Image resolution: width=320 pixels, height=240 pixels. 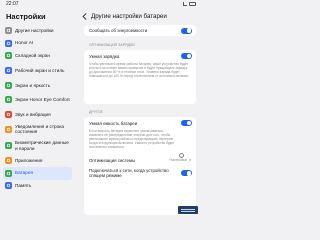 I want to click on sidebar-item-label: Экран и яркость, so click(x=33, y=85).